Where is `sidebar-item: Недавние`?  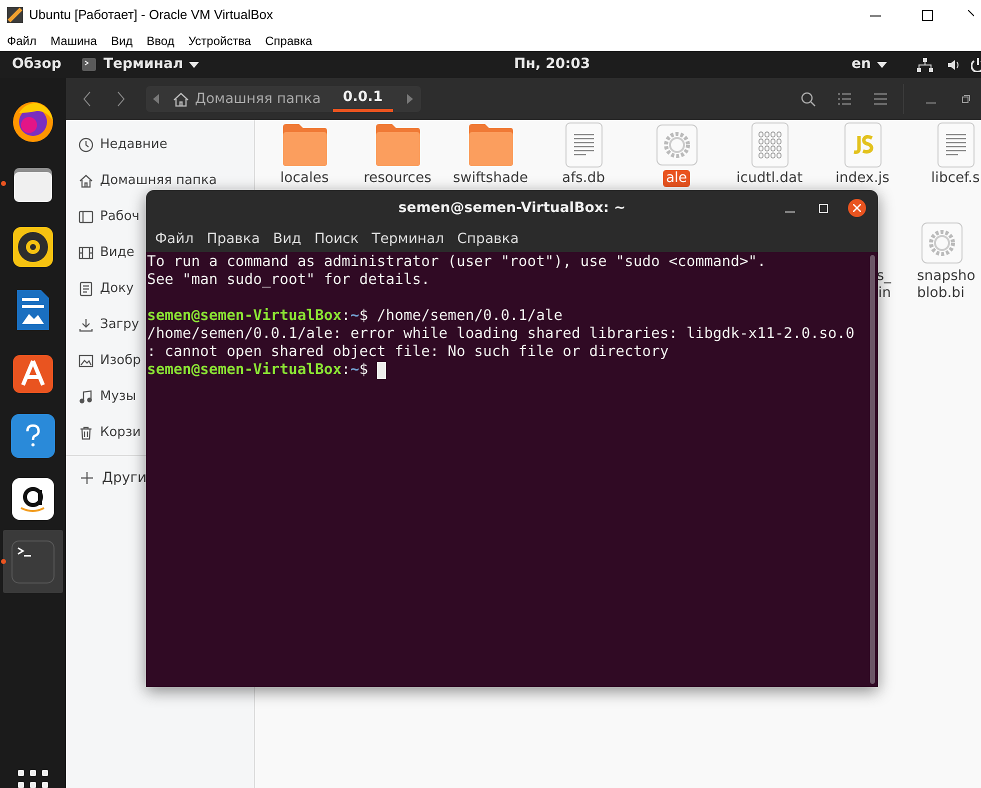 sidebar-item: Недавние is located at coordinates (123, 145).